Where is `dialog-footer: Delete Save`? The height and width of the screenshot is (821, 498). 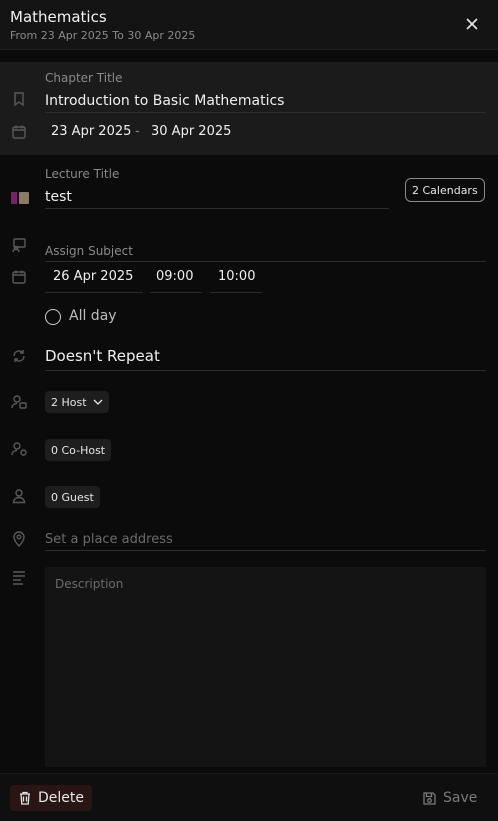
dialog-footer: Delete Save is located at coordinates (249, 797).